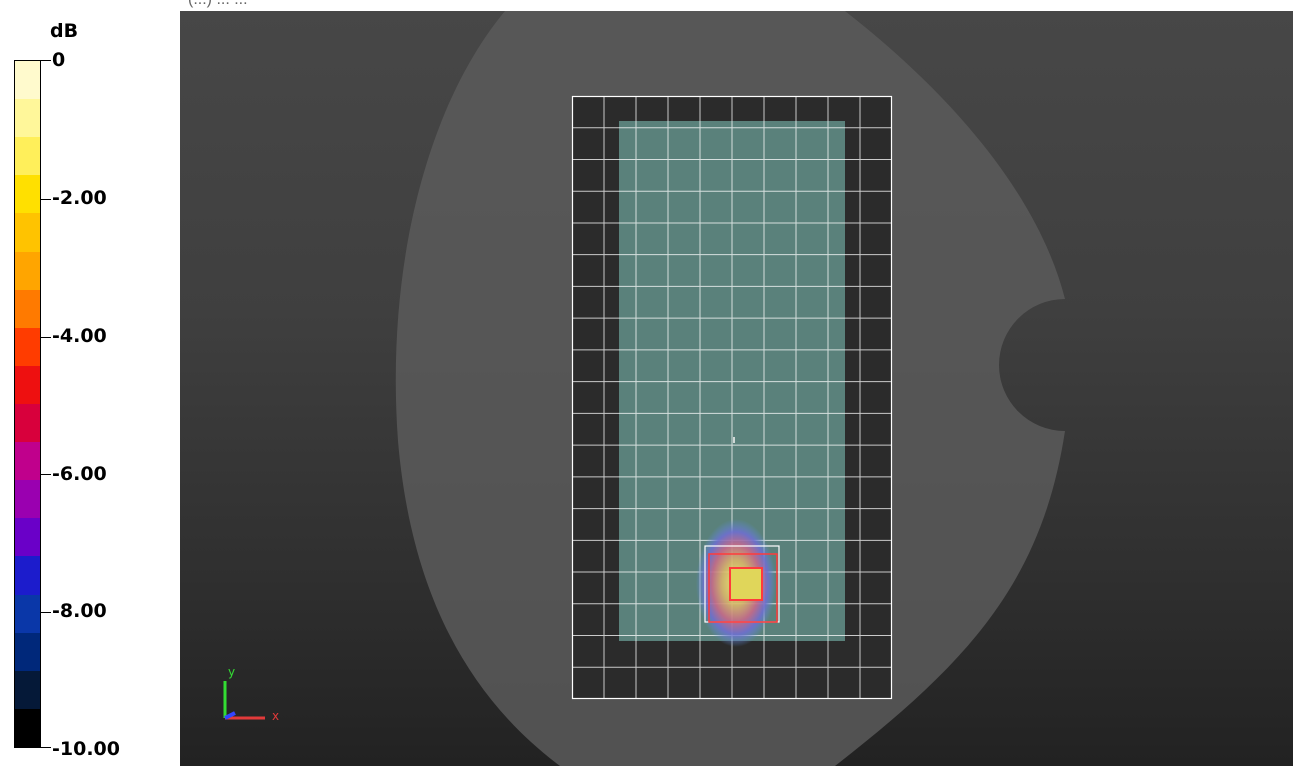 This screenshot has width=1293, height=766. I want to click on legend-label: -6.00, so click(79, 474).